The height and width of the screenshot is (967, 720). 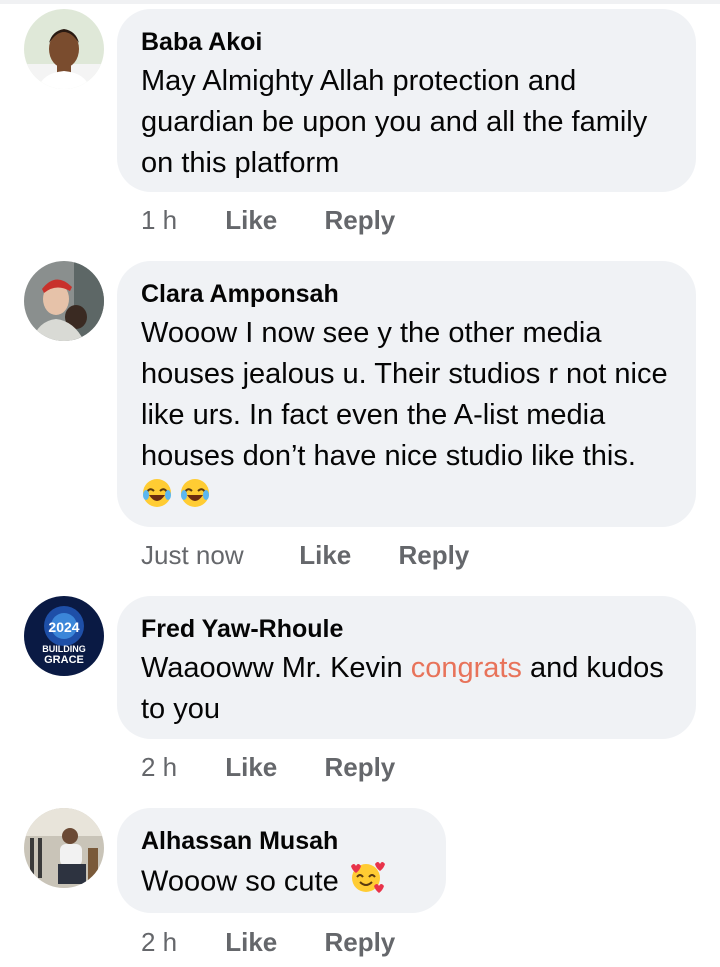 I want to click on avatar-label-line1: BUILDING, so click(x=64, y=649).